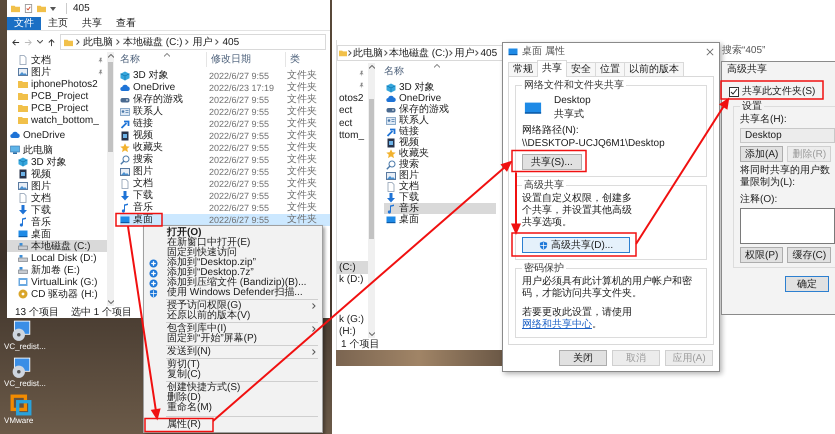 The width and height of the screenshot is (835, 434). What do you see at coordinates (92, 23) in the screenshot?
I see `ribbon-tab: 共享` at bounding box center [92, 23].